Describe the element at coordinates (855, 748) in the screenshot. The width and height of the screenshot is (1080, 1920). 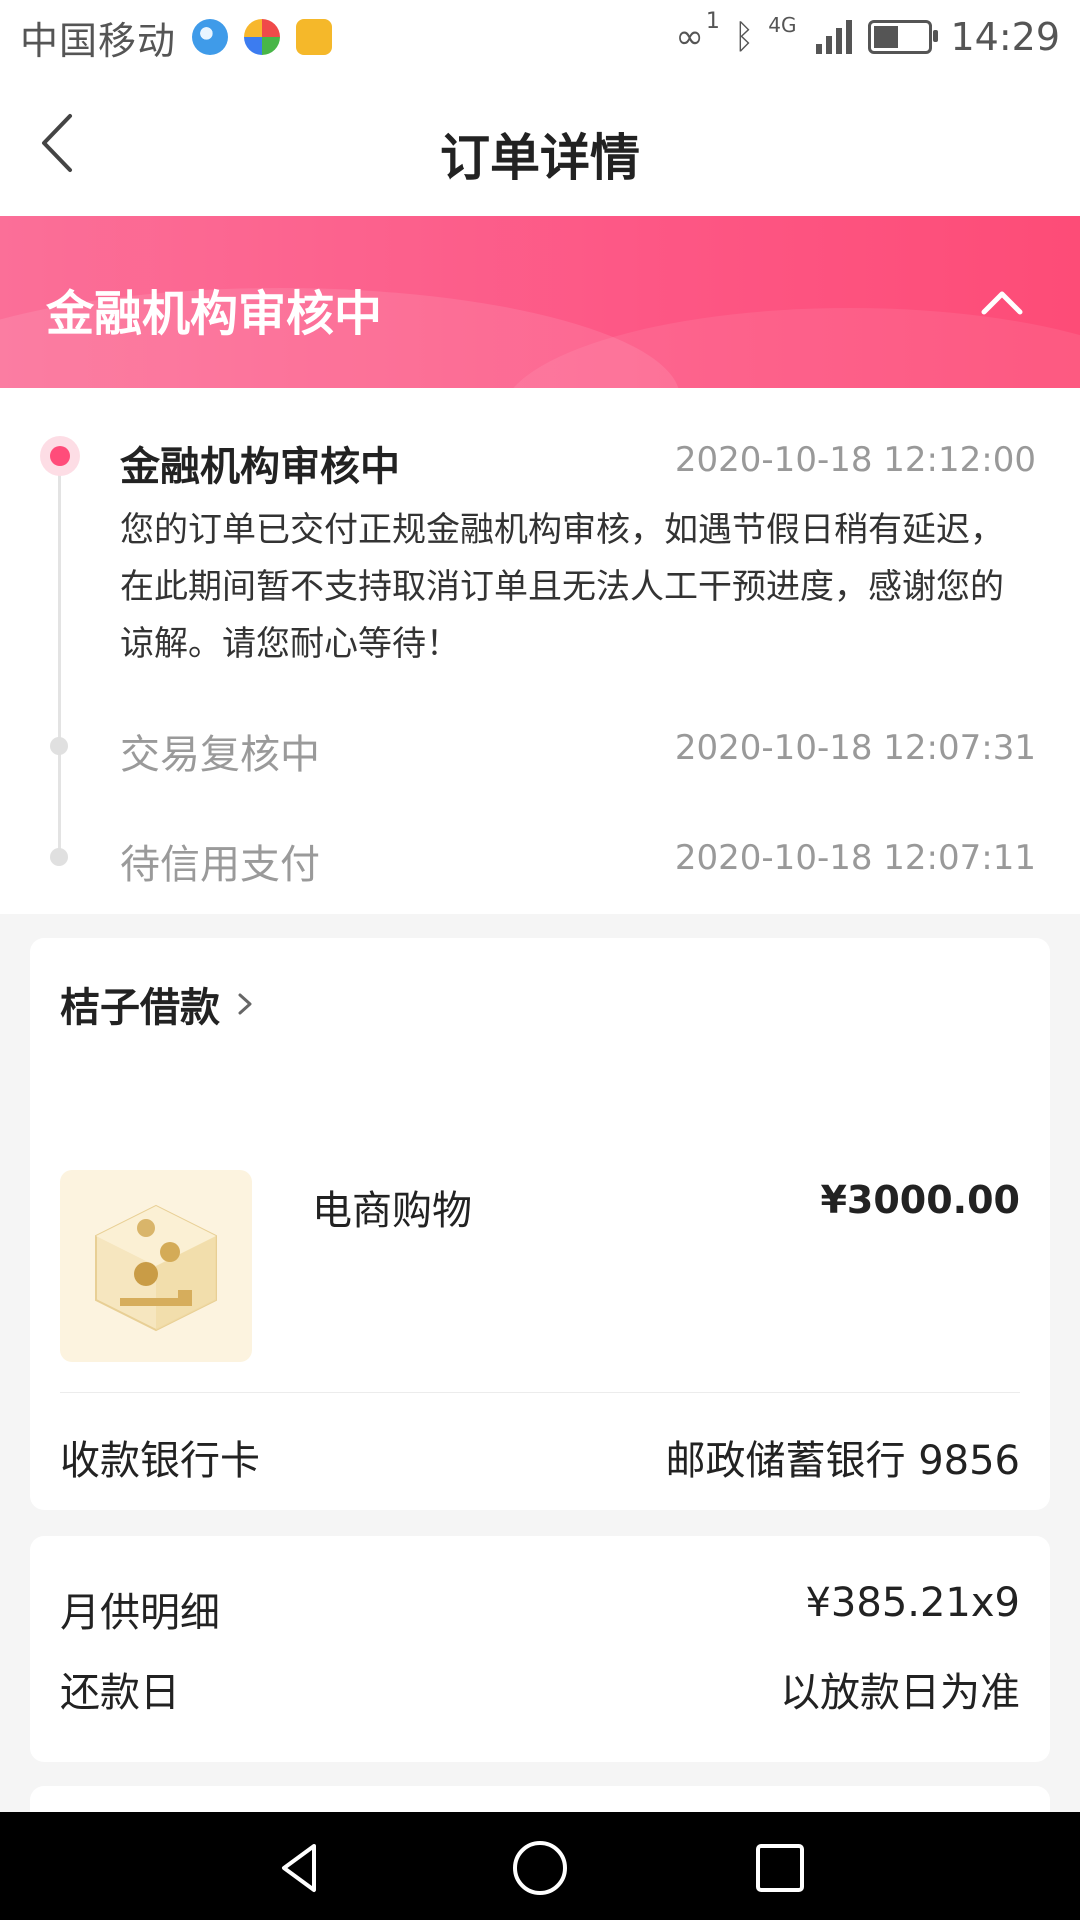
I see `timeline-step-time: 2020-10-18 12:07:31` at that location.